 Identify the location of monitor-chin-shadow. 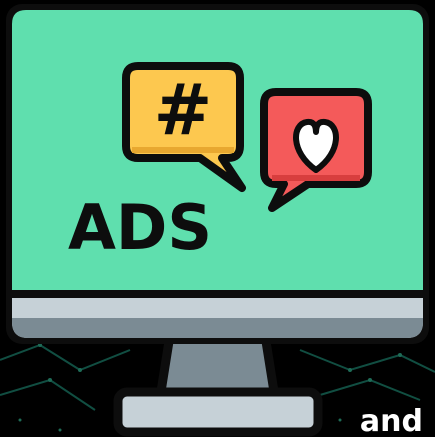
(217, 328).